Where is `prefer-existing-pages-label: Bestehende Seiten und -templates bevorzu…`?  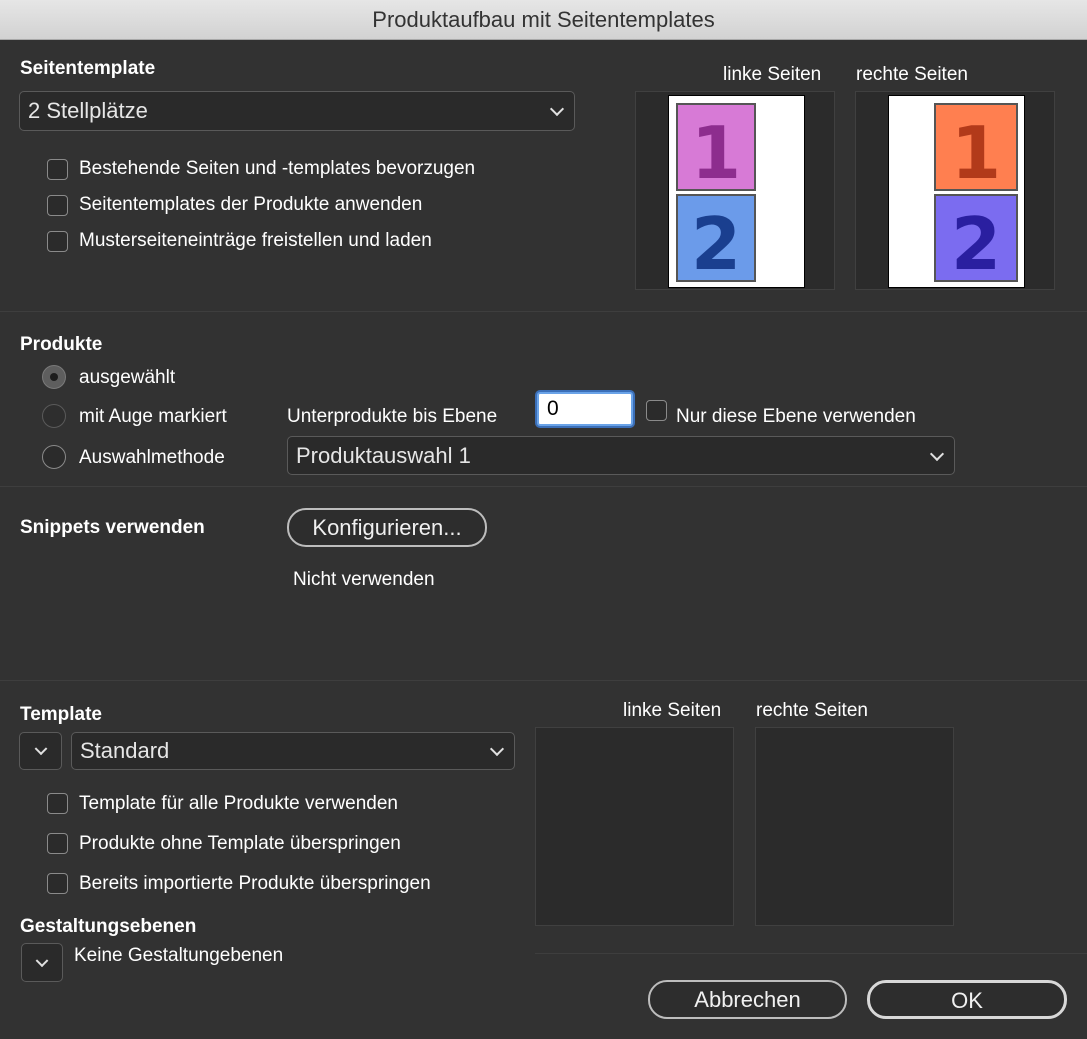 prefer-existing-pages-label: Bestehende Seiten und -templates bevorzu… is located at coordinates (277, 168).